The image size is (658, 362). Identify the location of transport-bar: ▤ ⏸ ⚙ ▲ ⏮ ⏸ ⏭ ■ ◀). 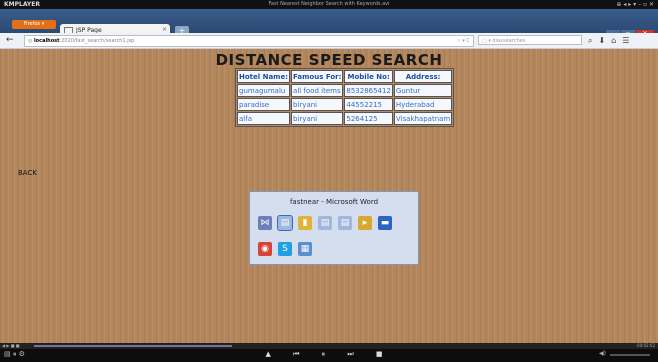
(329, 355).